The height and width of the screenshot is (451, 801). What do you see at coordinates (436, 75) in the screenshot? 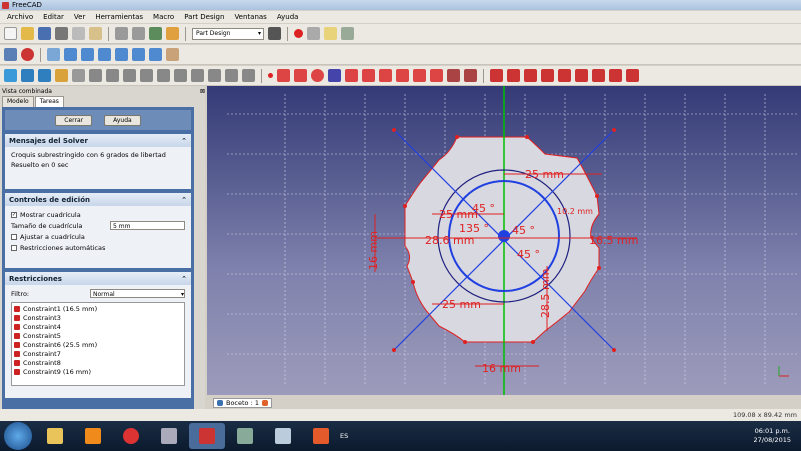
I see `trim-icon` at bounding box center [436, 75].